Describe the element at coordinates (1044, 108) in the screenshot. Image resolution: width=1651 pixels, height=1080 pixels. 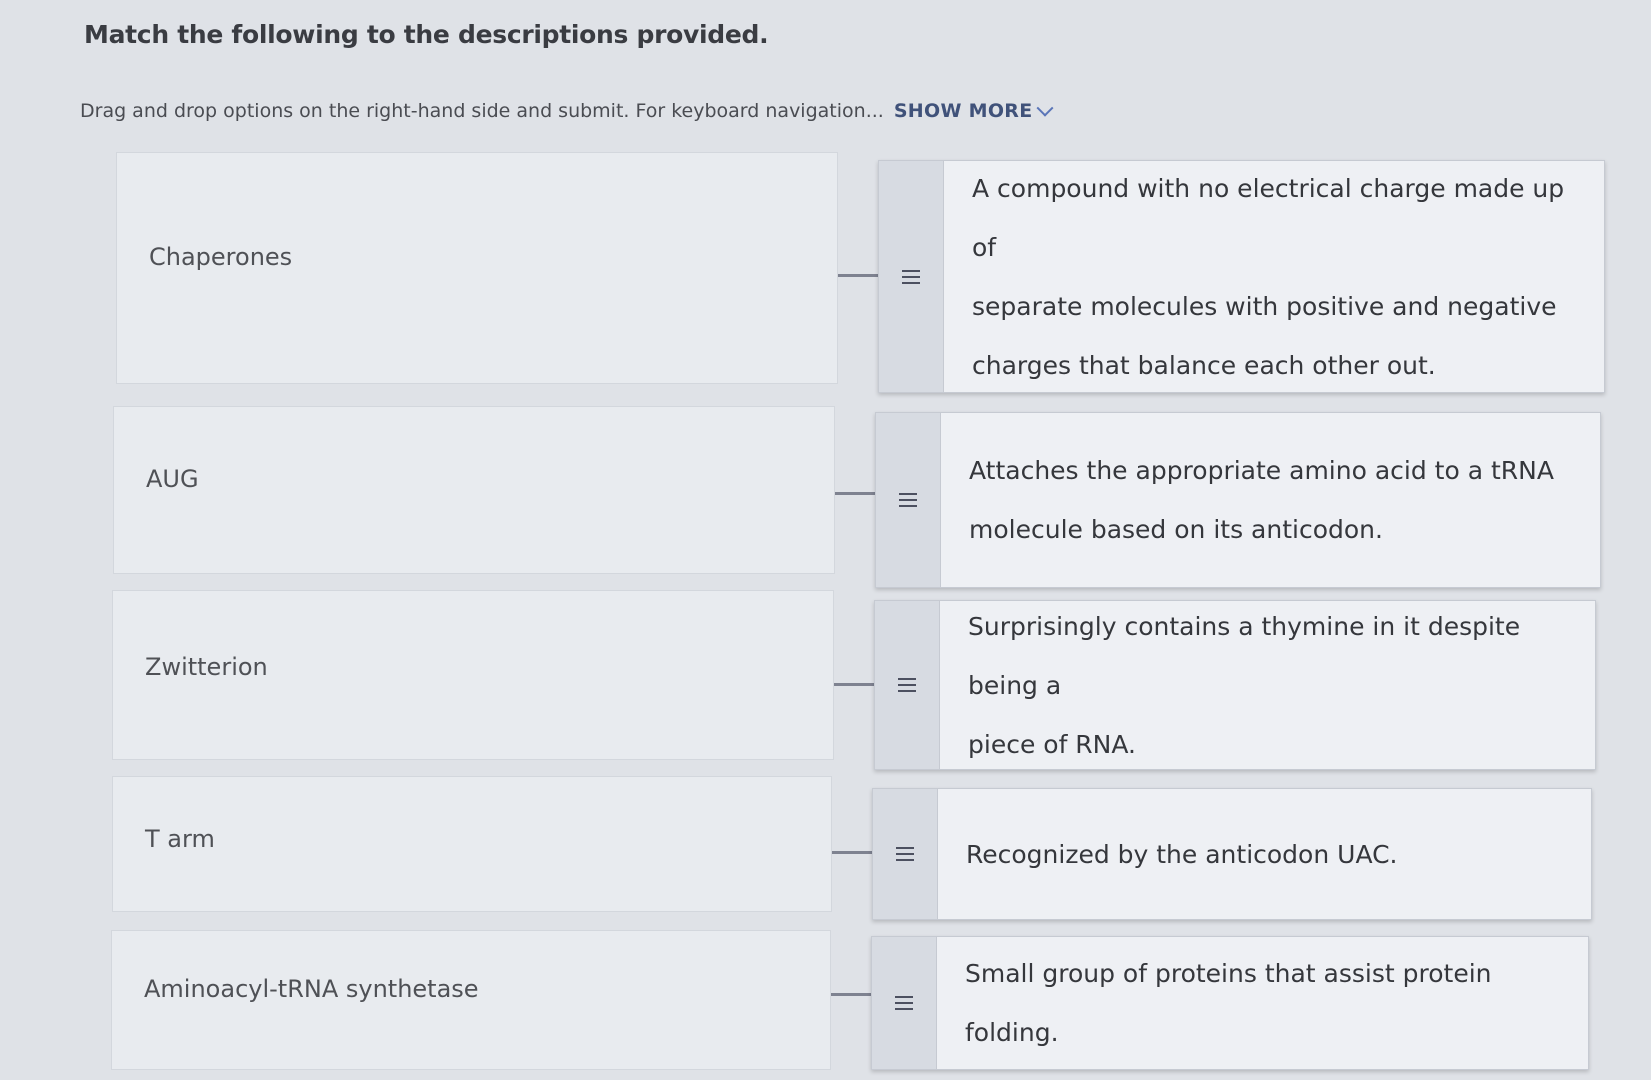
I see `chevron-down-icon` at that location.